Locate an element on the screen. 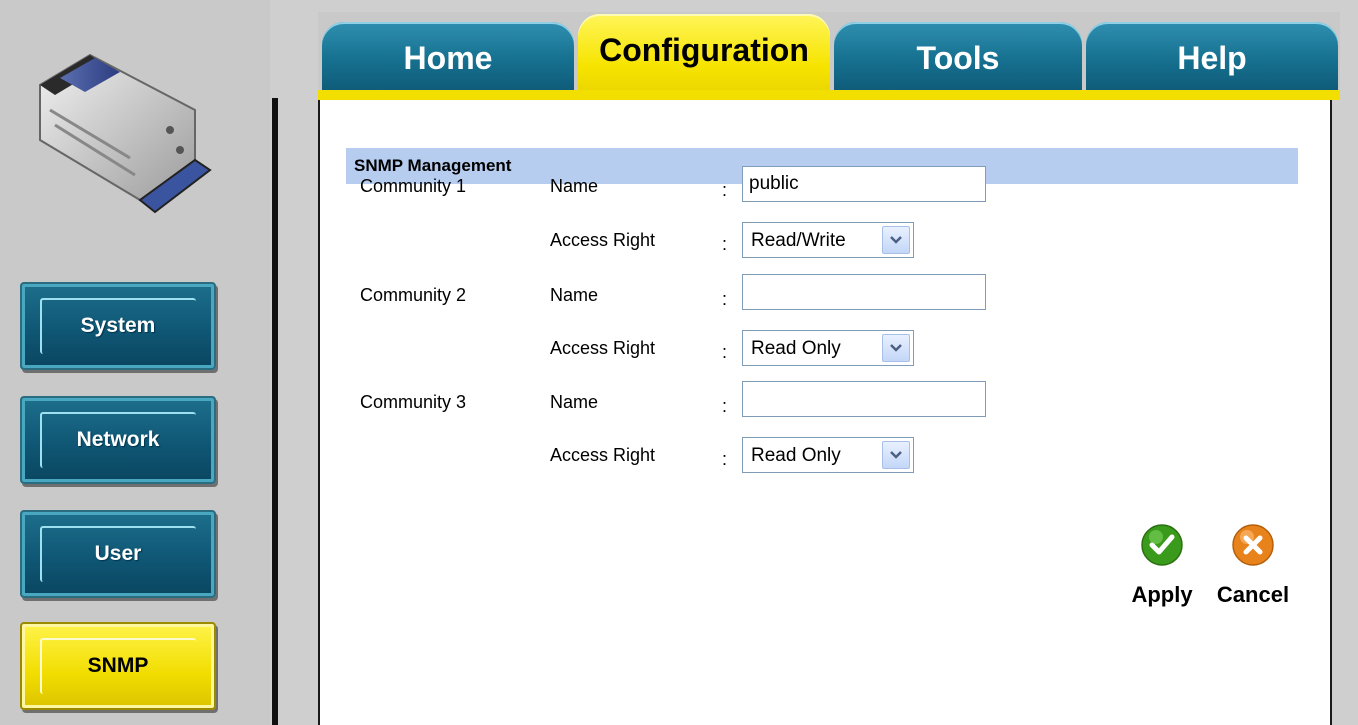 The height and width of the screenshot is (725, 1358). sidebar-item-label: SNMP is located at coordinates (118, 665).